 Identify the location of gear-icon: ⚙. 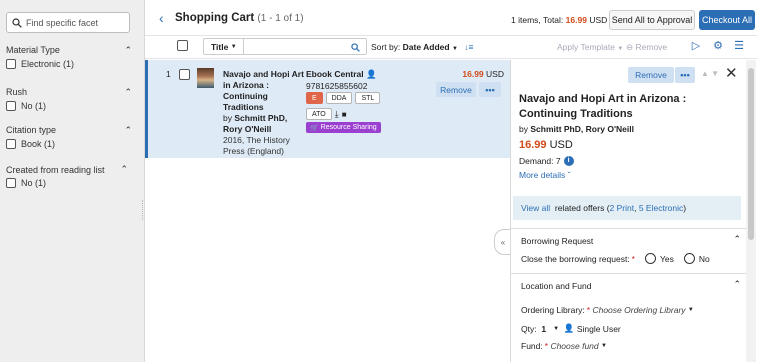
(718, 46).